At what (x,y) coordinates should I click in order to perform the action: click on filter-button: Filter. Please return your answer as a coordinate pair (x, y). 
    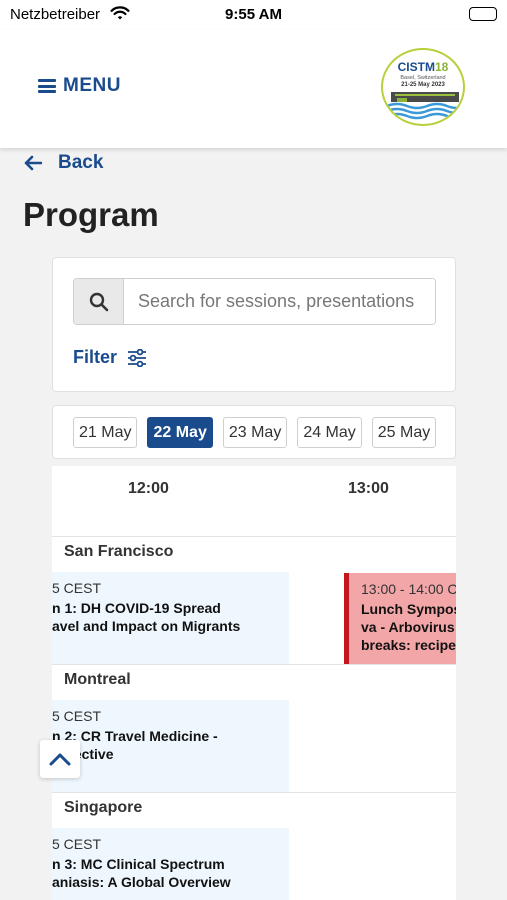
    Looking at the image, I should click on (110, 357).